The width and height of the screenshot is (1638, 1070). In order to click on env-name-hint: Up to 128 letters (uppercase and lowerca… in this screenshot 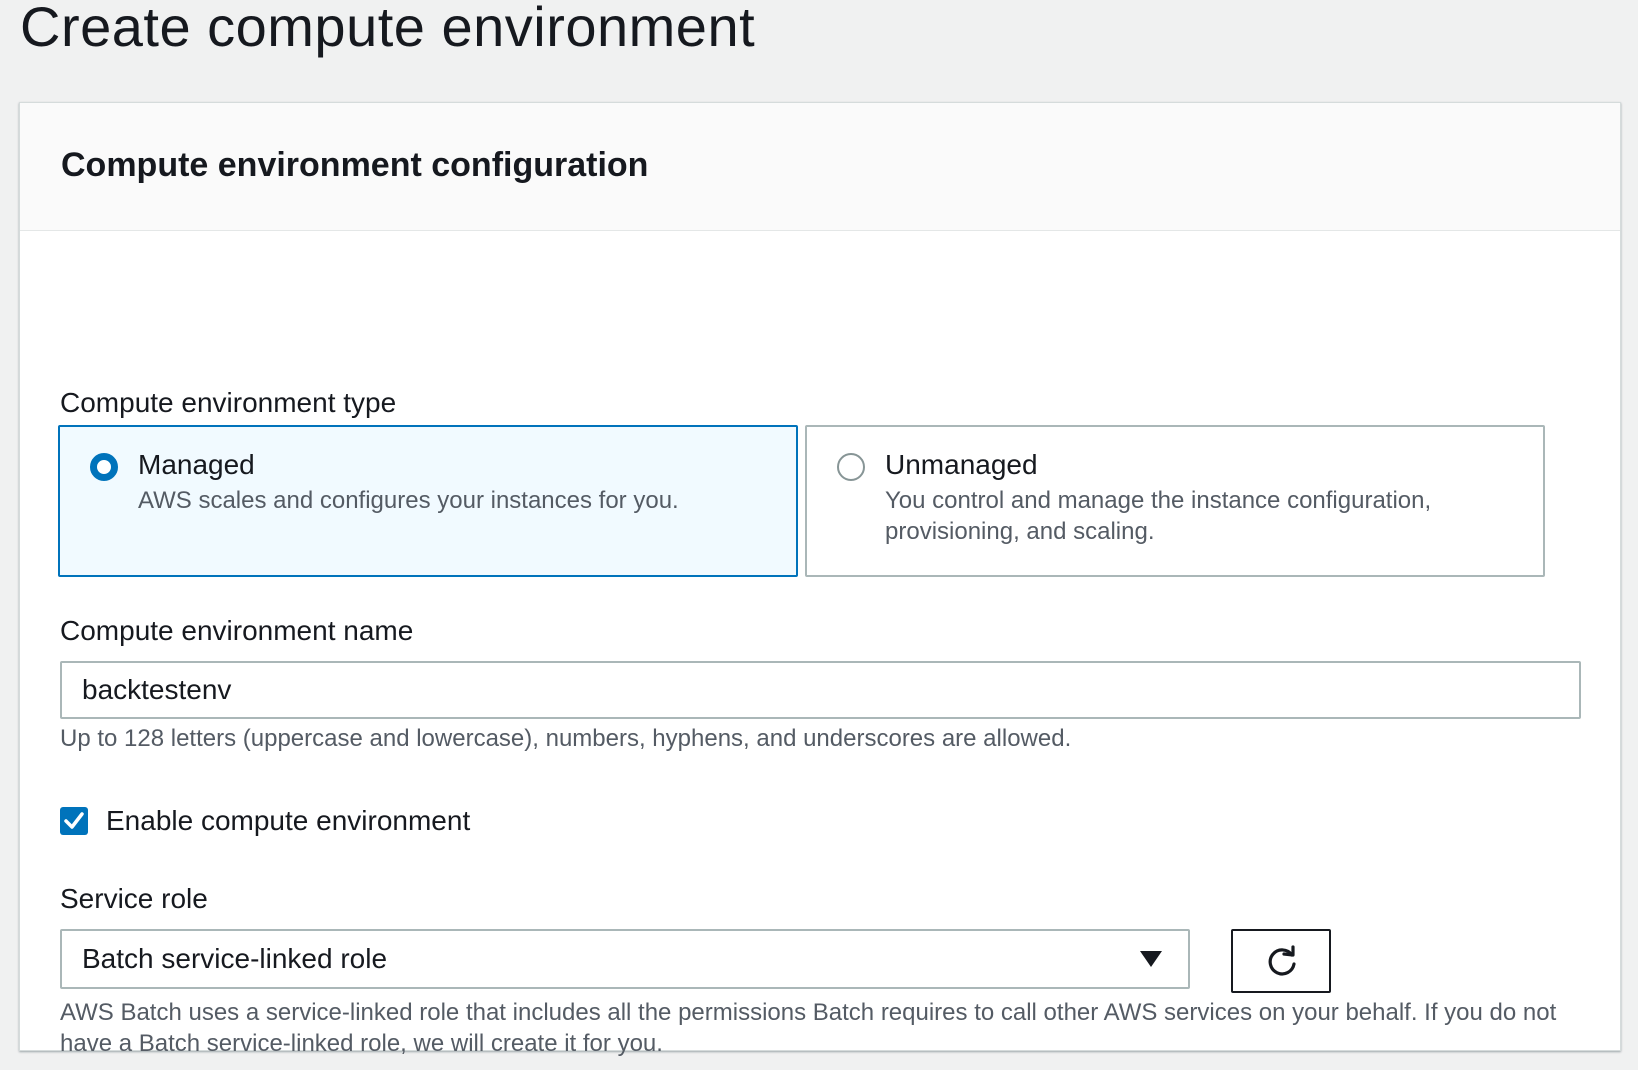, I will do `click(566, 738)`.